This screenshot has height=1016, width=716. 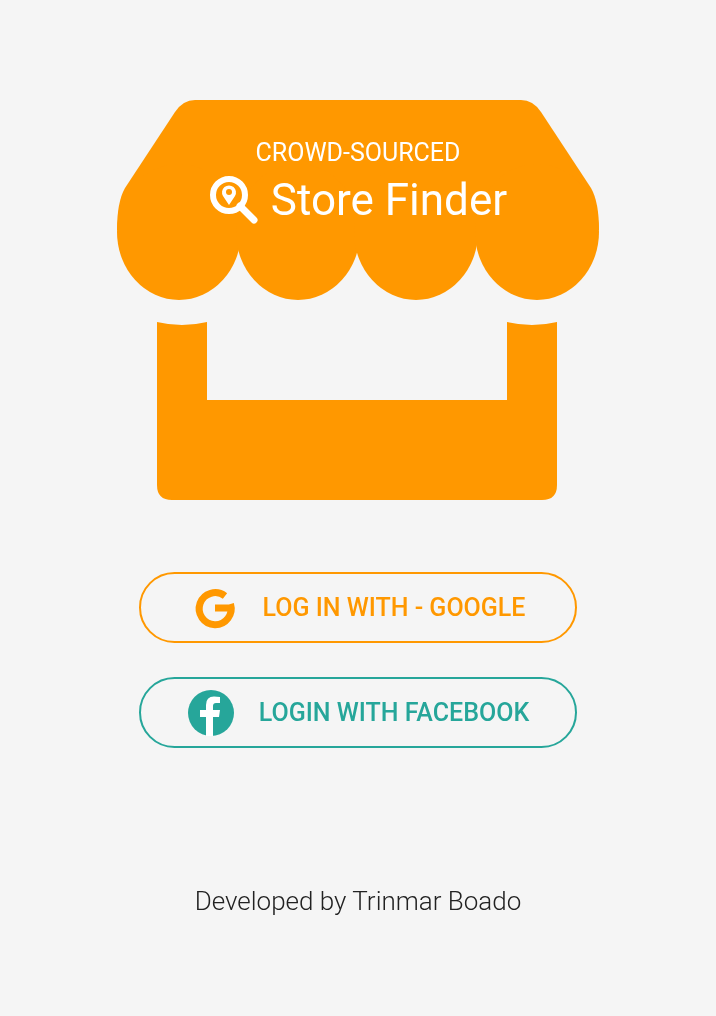 What do you see at coordinates (358, 607) in the screenshot?
I see `google-login-button: LOG IN WITH - GOOGLE` at bounding box center [358, 607].